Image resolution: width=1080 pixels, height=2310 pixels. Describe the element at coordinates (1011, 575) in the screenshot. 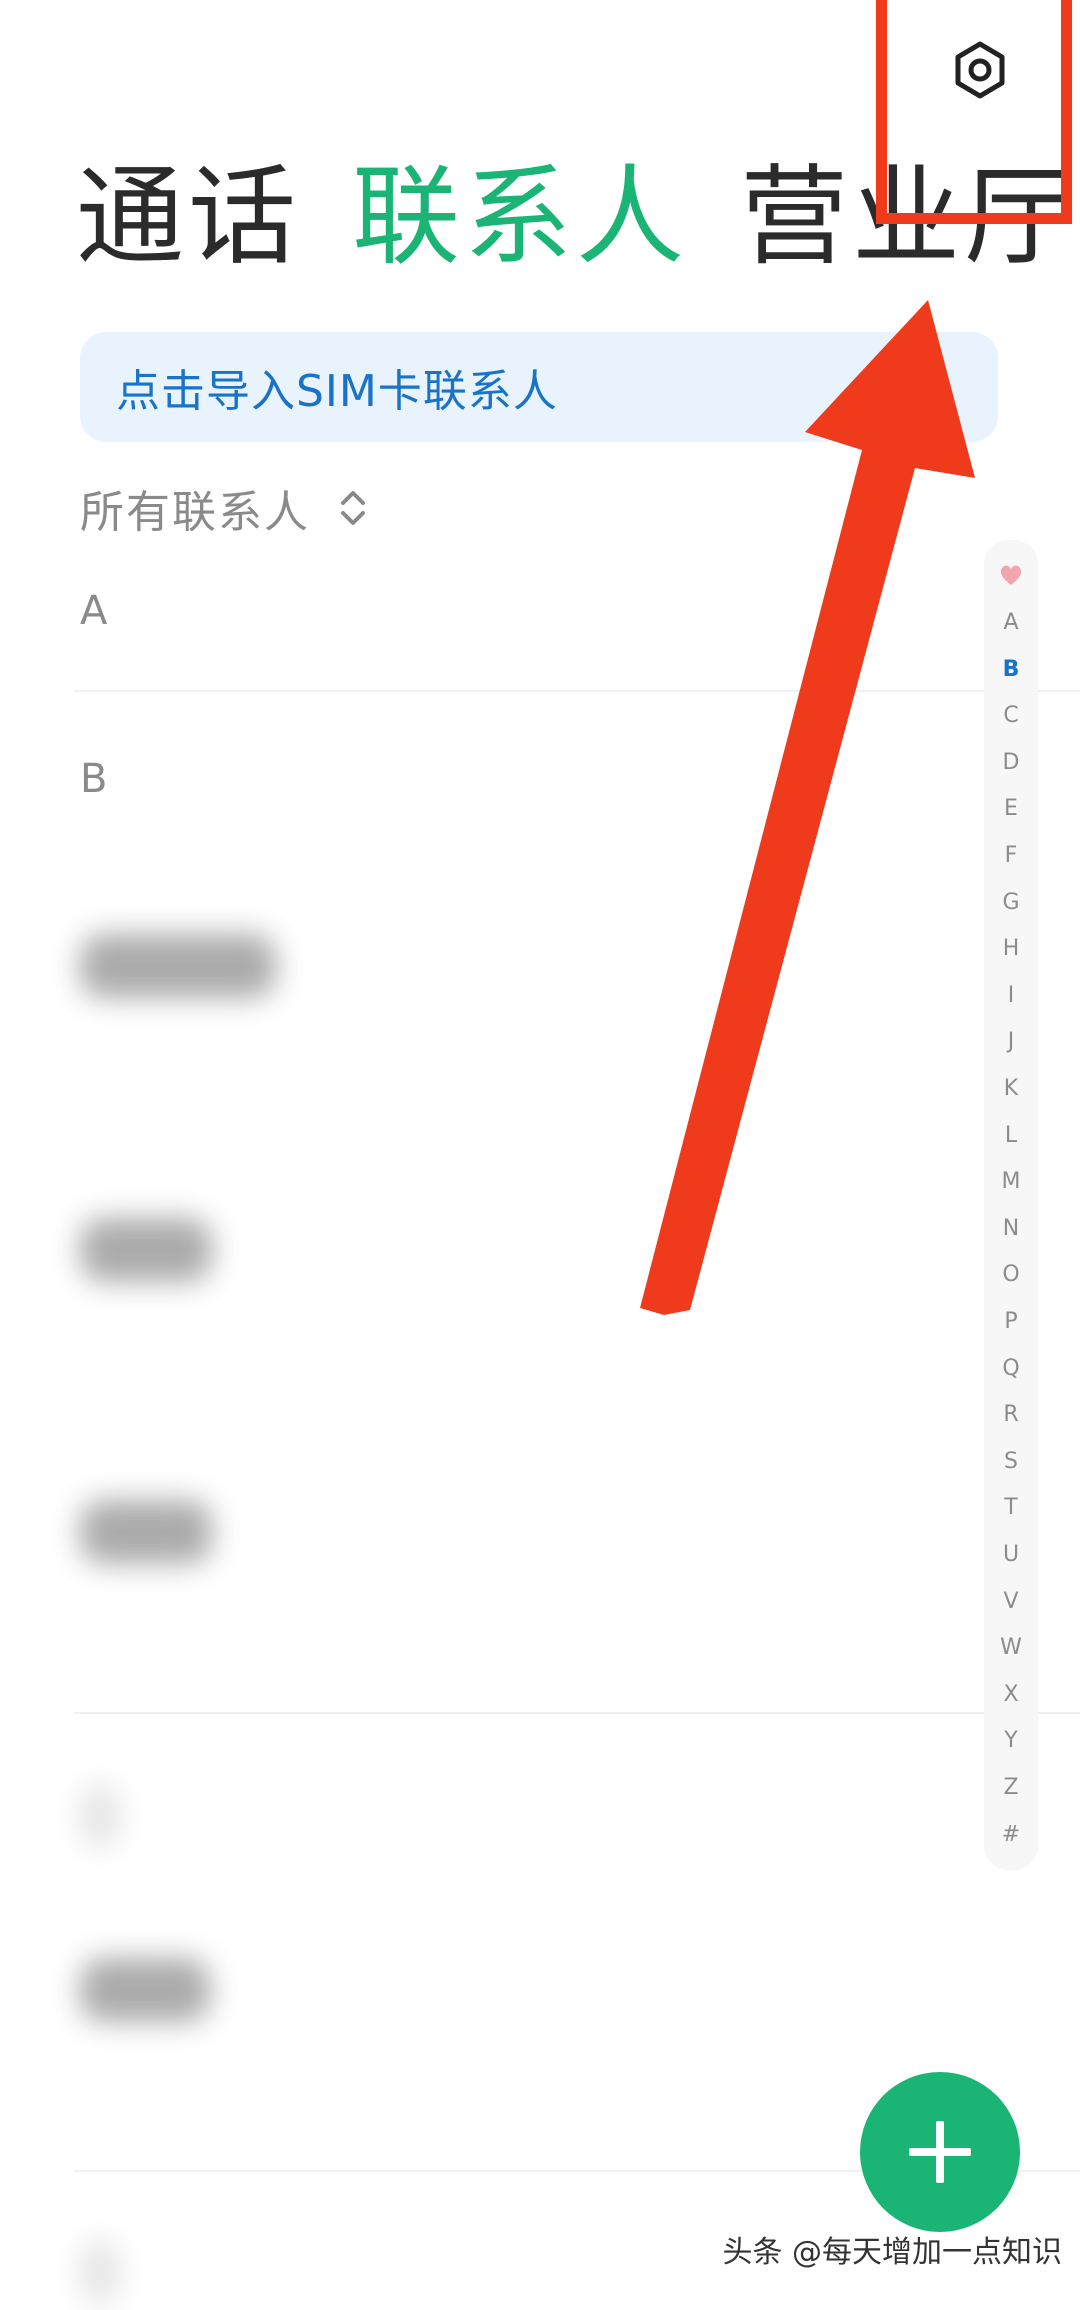

I see `favorites-heart-icon` at that location.